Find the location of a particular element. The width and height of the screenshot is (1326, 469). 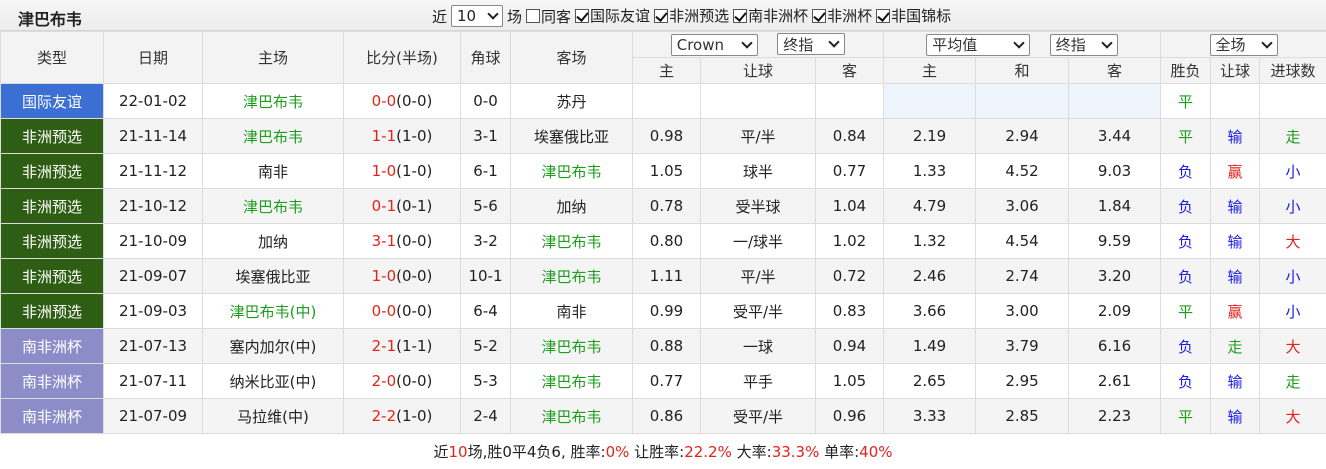

score-cell: 3-1(0-0) is located at coordinates (402, 241).